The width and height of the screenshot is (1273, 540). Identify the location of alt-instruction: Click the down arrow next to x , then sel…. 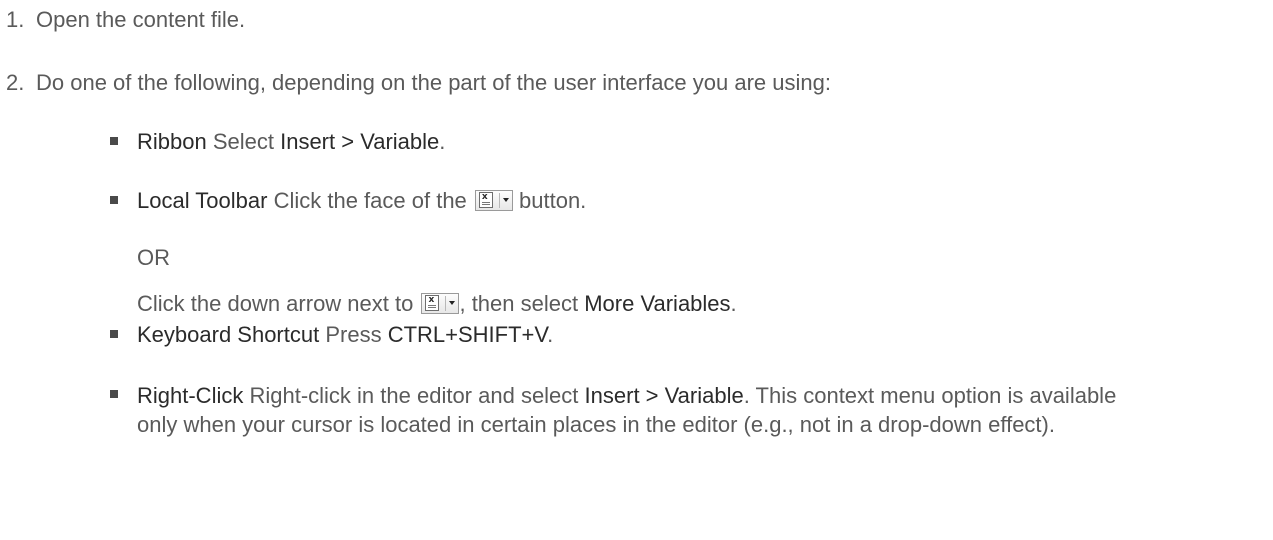
(437, 304).